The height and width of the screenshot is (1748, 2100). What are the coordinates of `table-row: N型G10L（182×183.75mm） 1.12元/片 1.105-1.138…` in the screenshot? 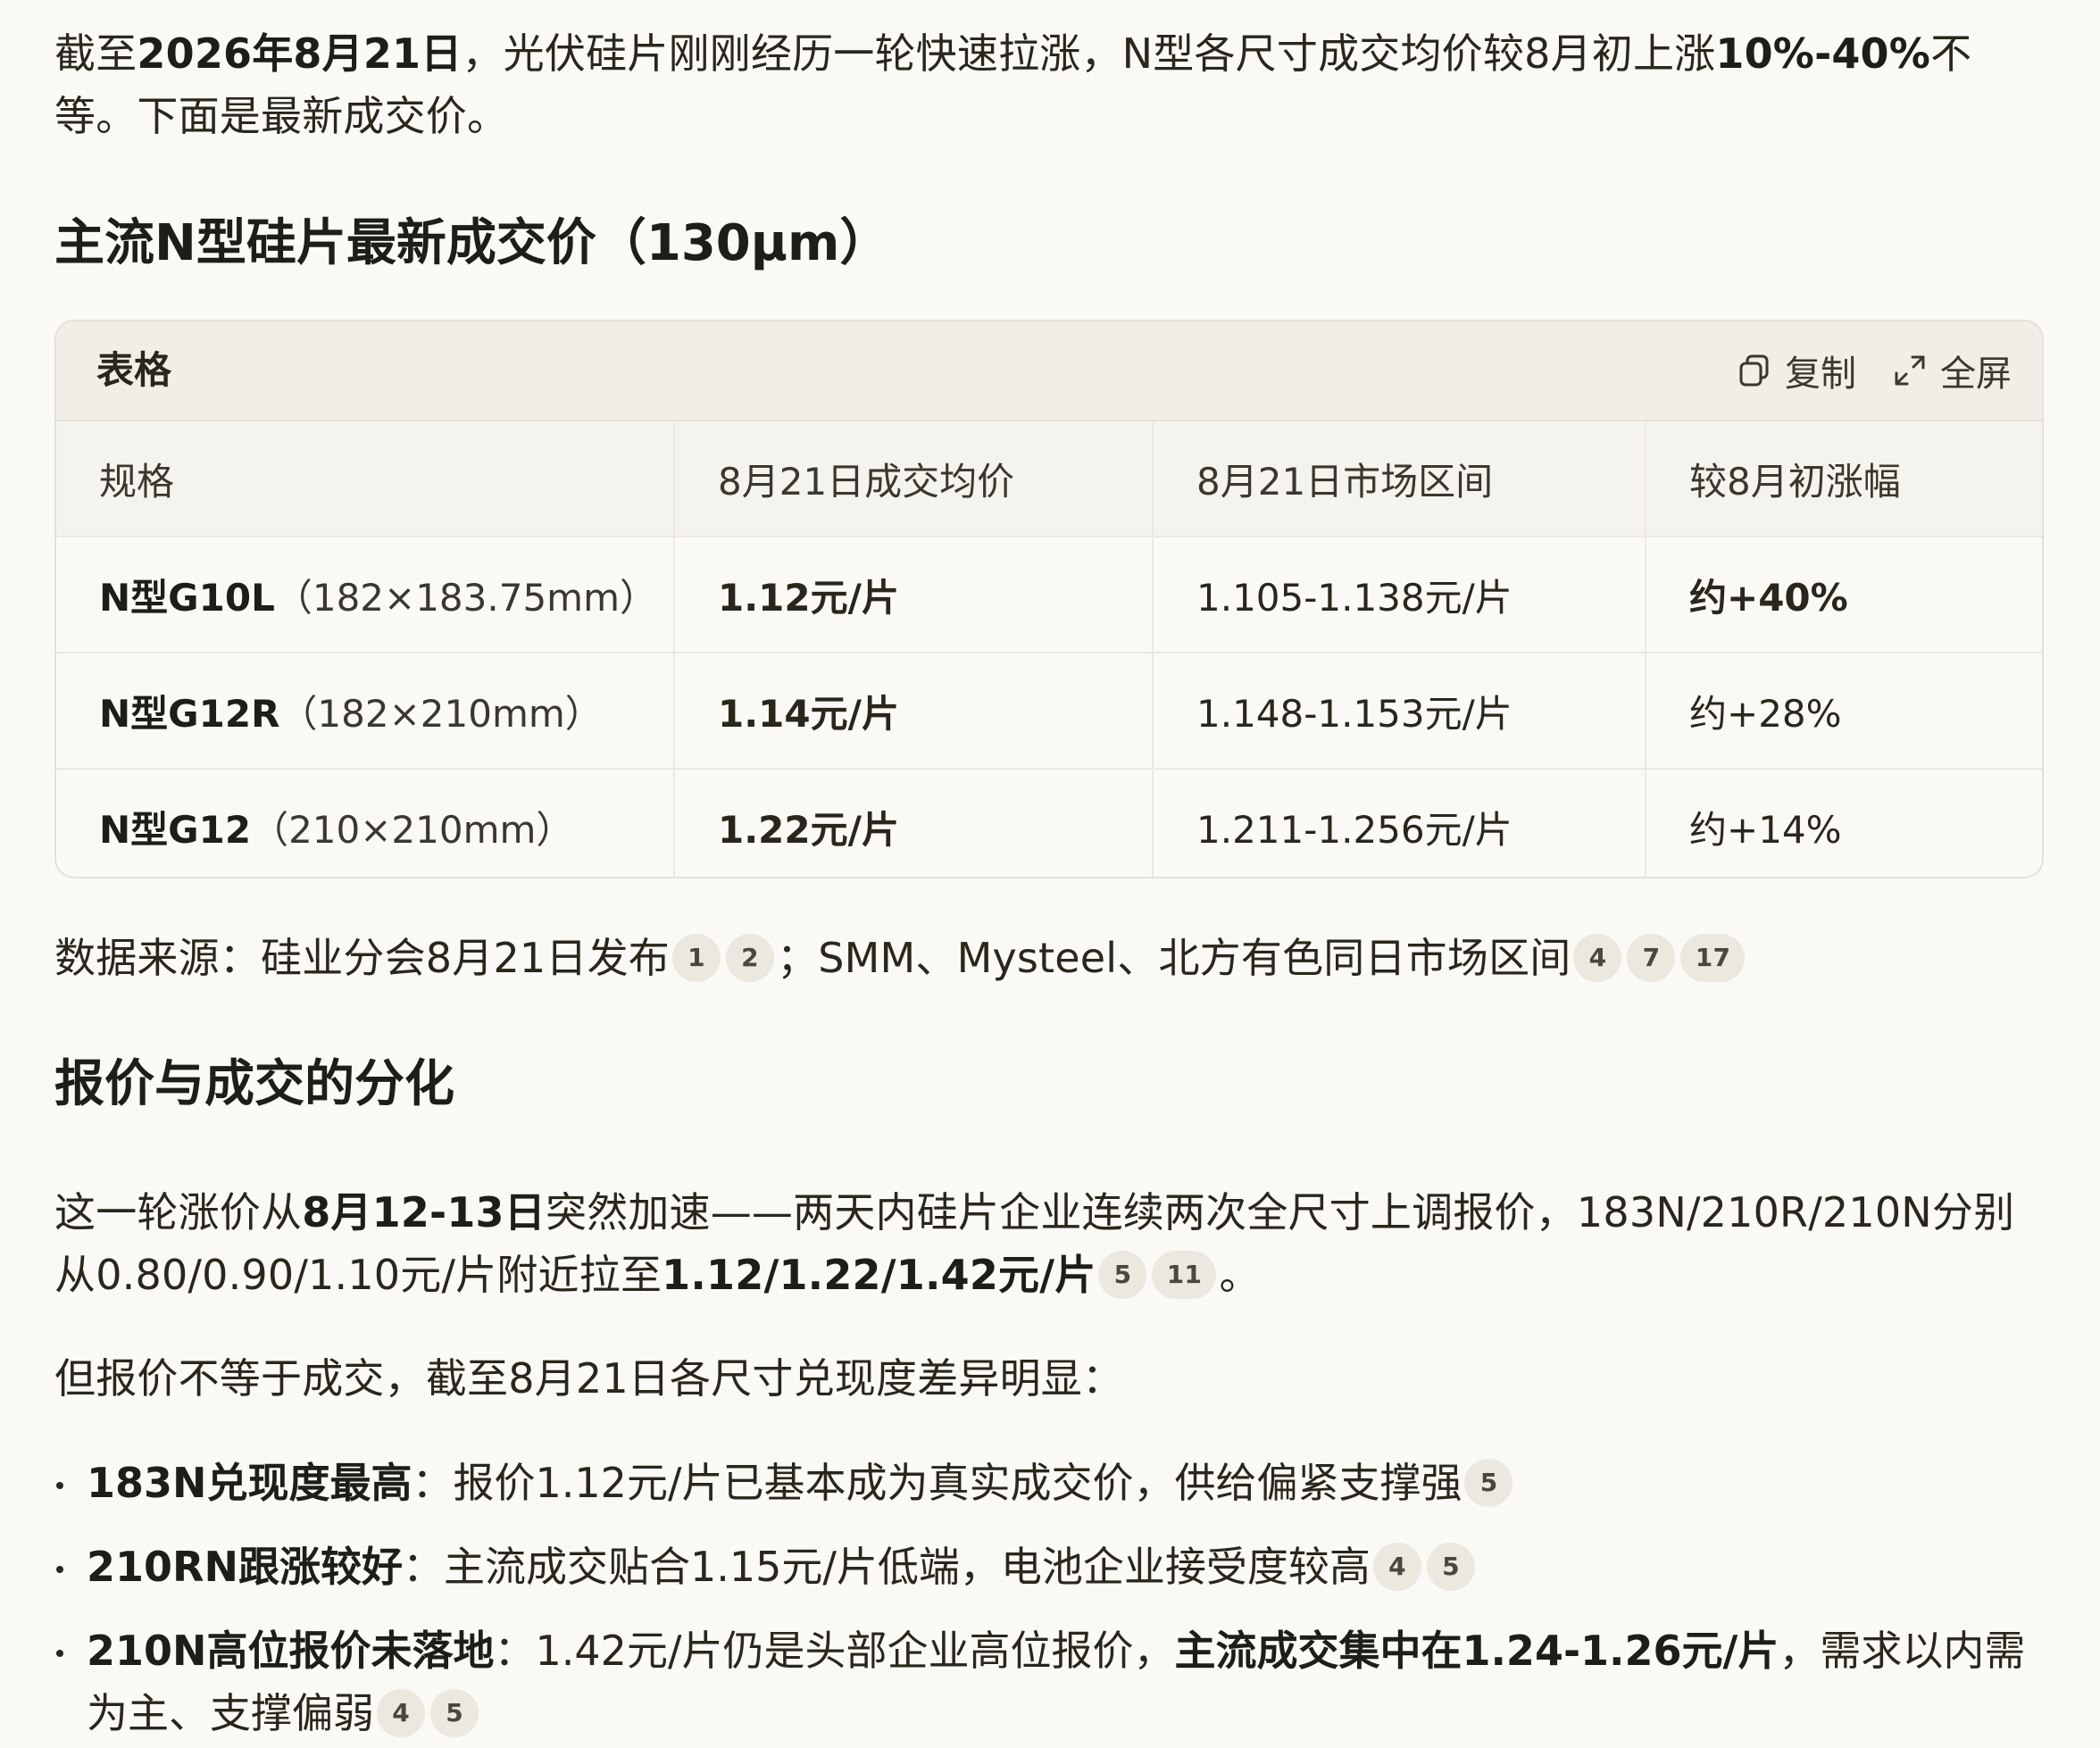 It's located at (1049, 595).